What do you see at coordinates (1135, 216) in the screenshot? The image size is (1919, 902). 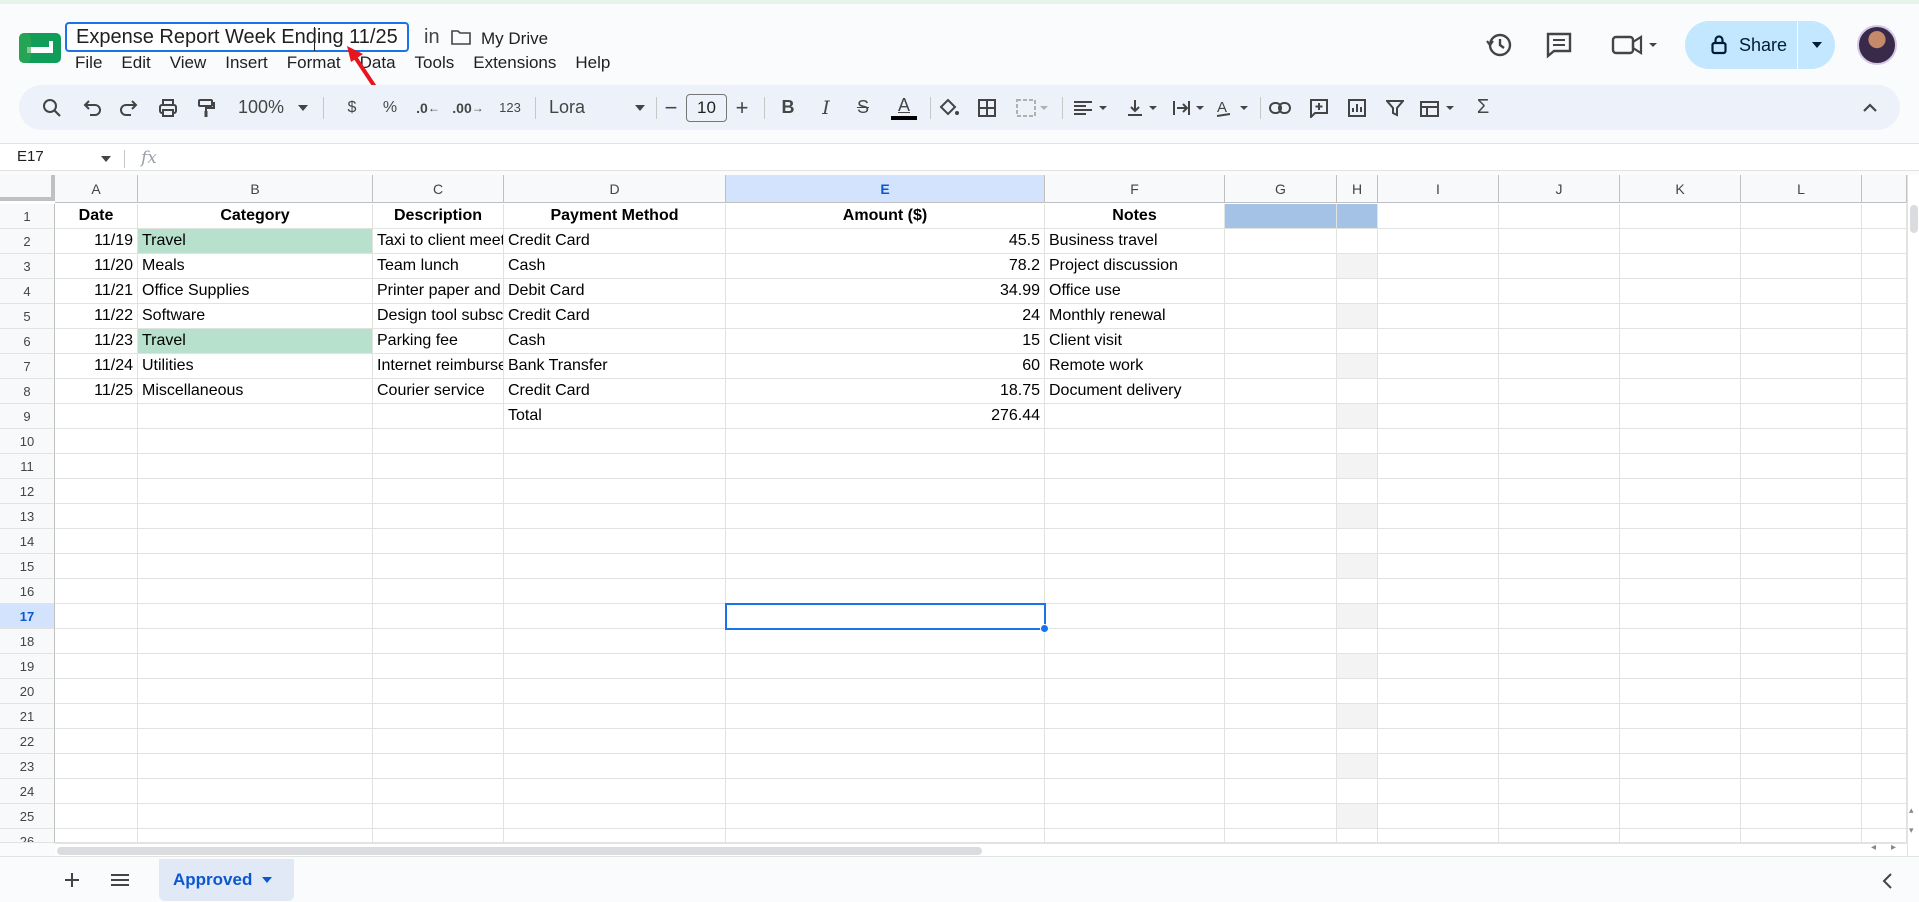 I see `column-title-cell: Notes` at bounding box center [1135, 216].